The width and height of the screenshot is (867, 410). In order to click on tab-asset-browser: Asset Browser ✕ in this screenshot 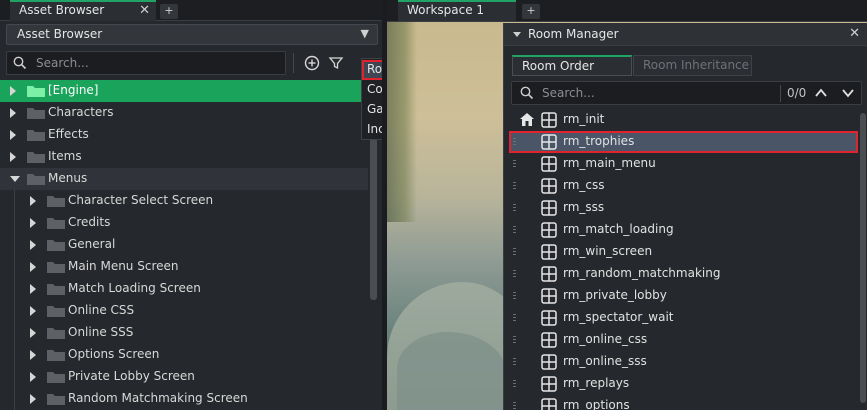, I will do `click(83, 10)`.